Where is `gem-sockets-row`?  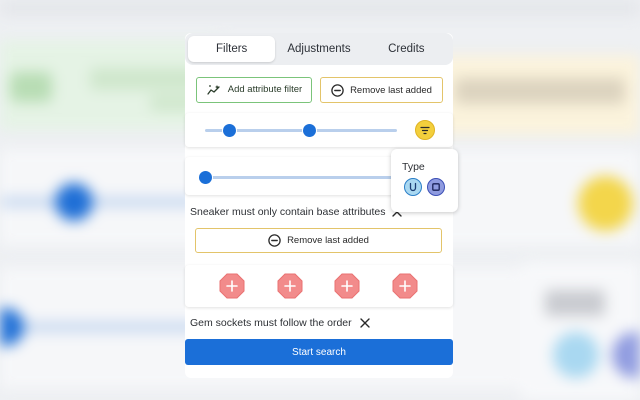
gem-sockets-row is located at coordinates (319, 286).